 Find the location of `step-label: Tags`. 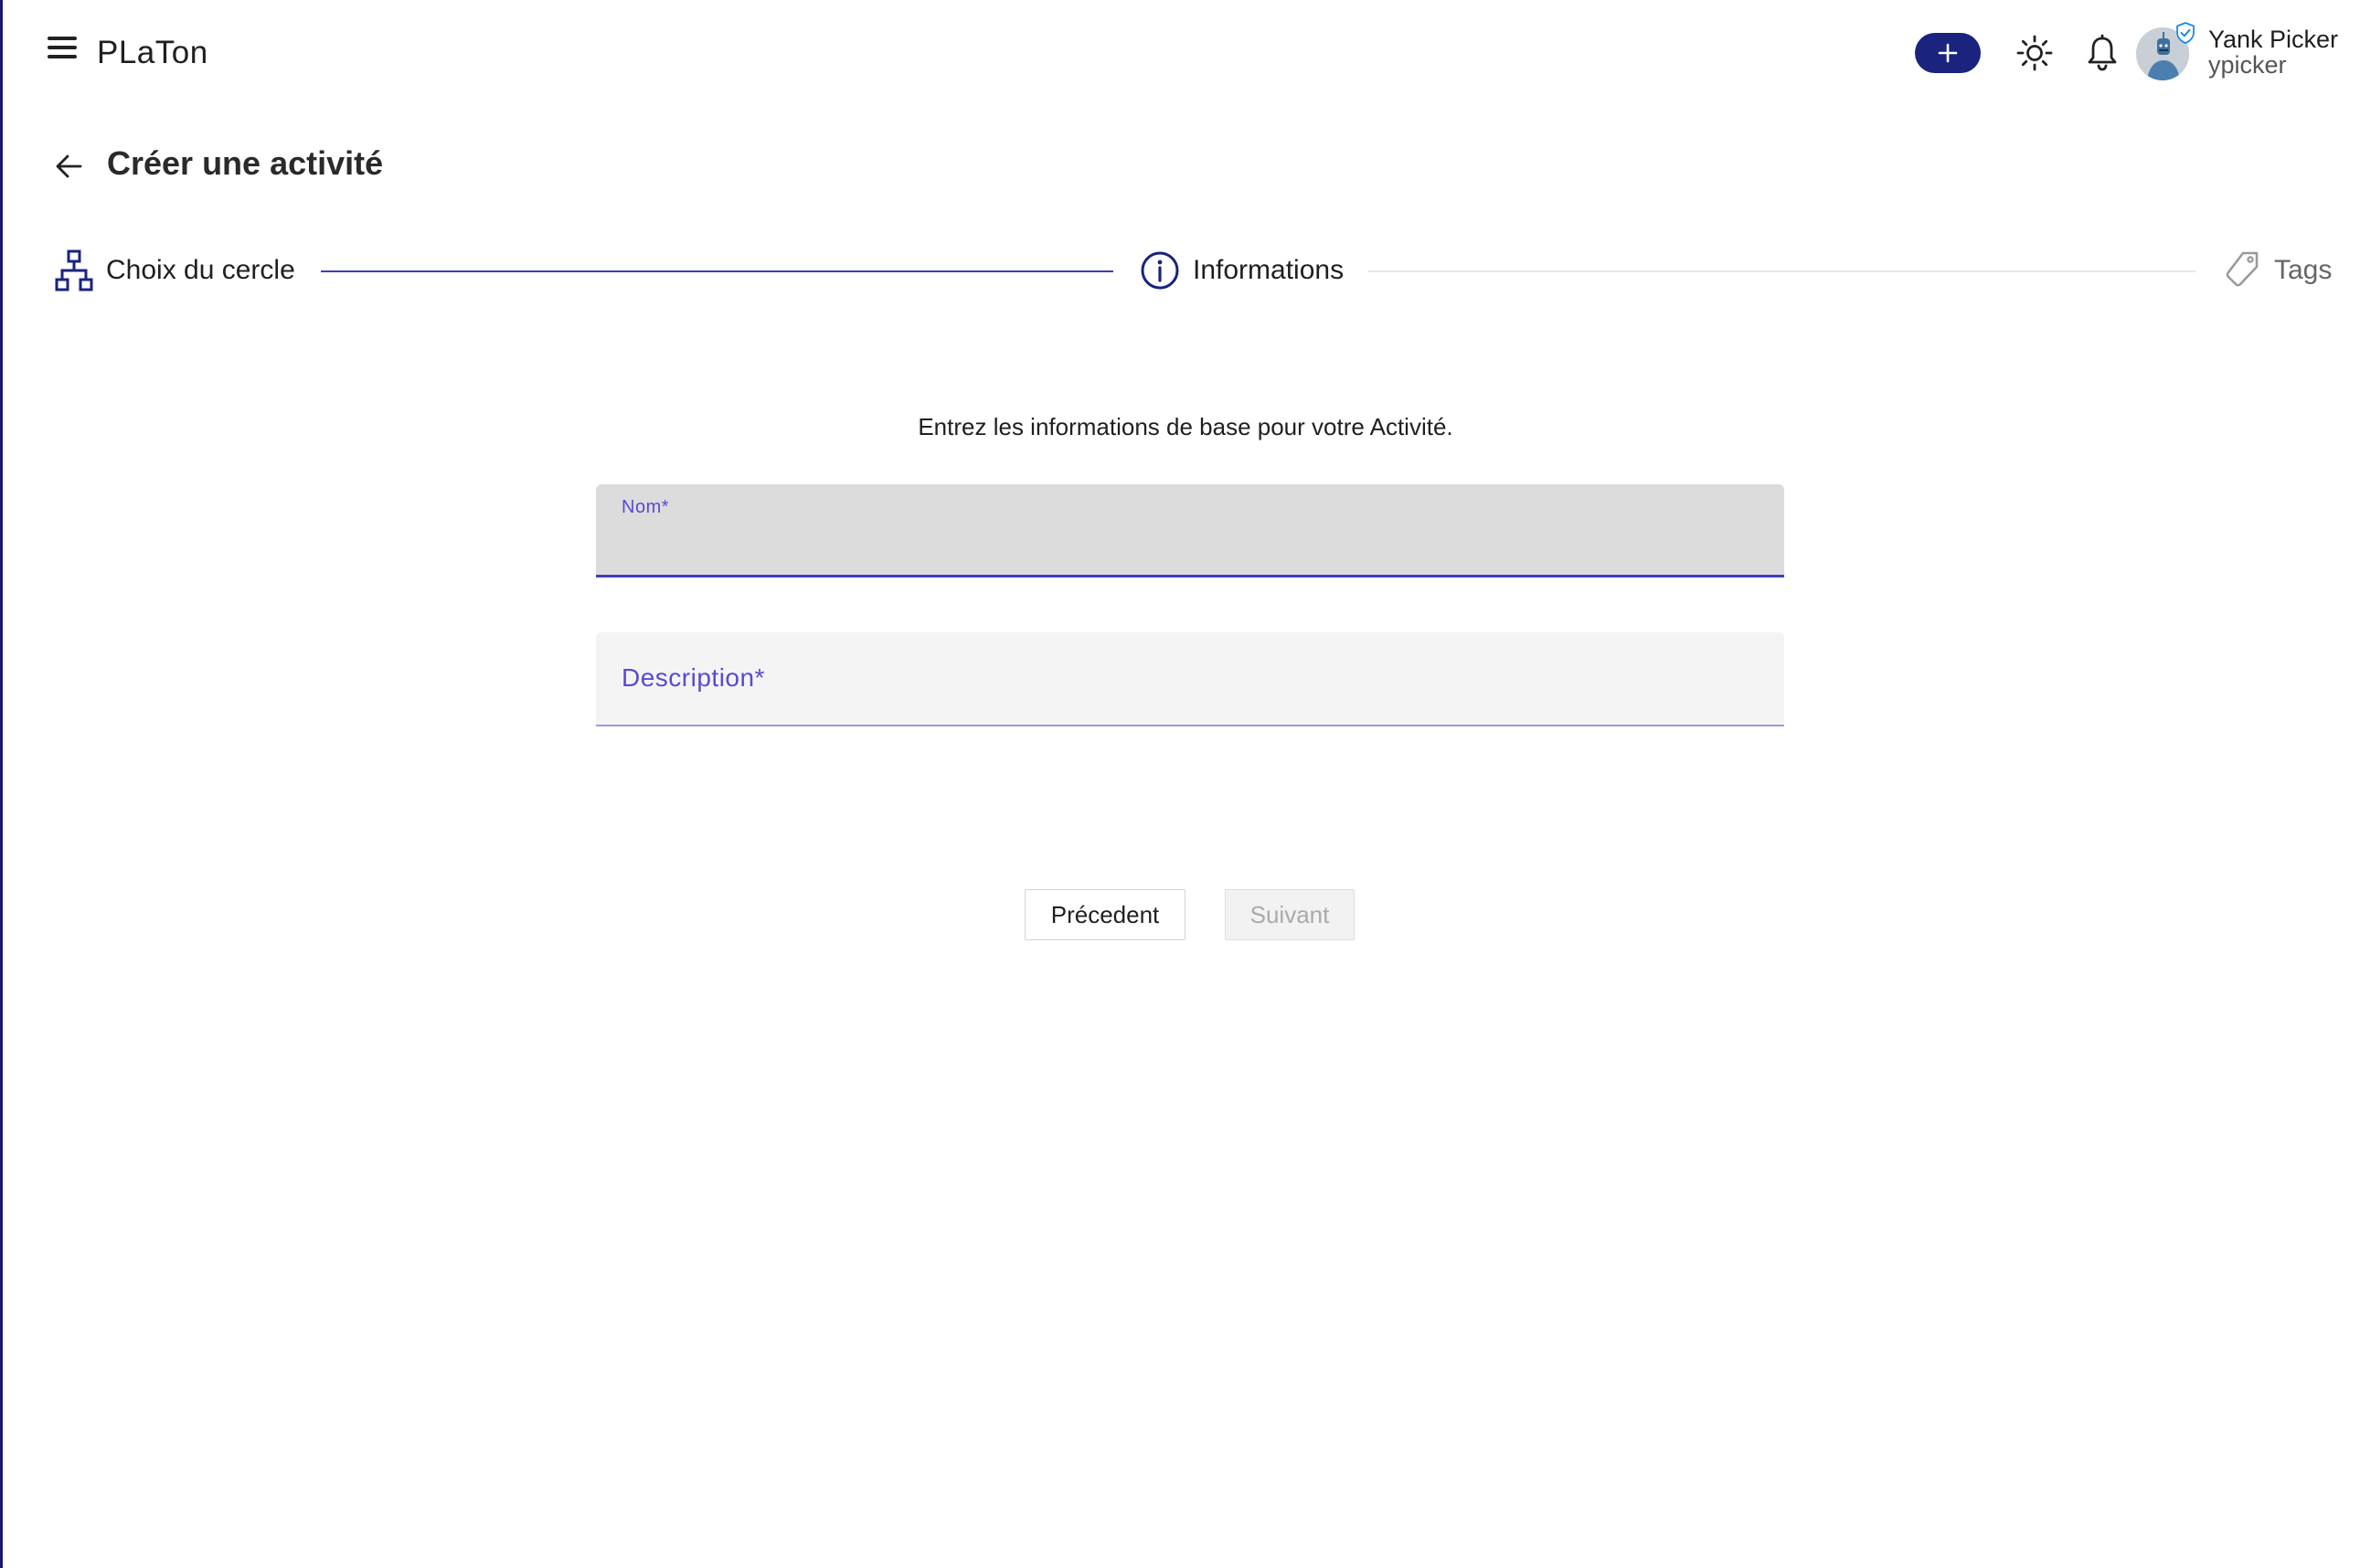

step-label: Tags is located at coordinates (2303, 270).